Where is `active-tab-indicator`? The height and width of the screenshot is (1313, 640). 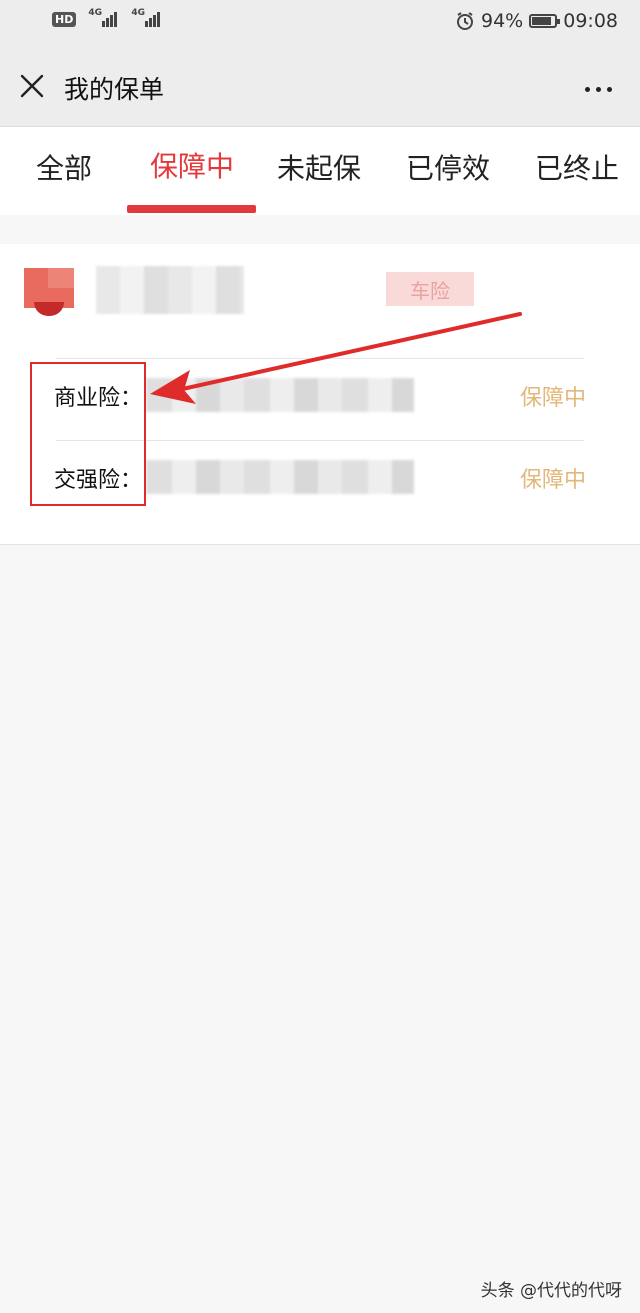
active-tab-indicator is located at coordinates (191, 209).